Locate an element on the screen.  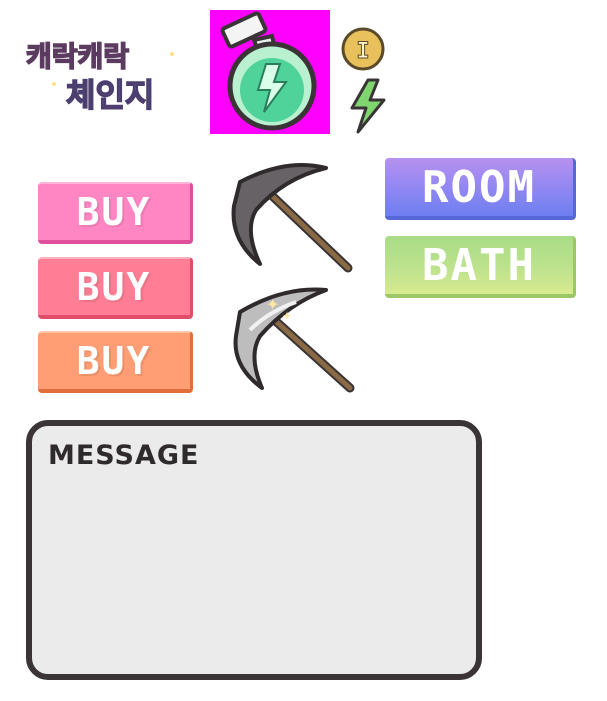
coin-icon: I is located at coordinates (363, 49).